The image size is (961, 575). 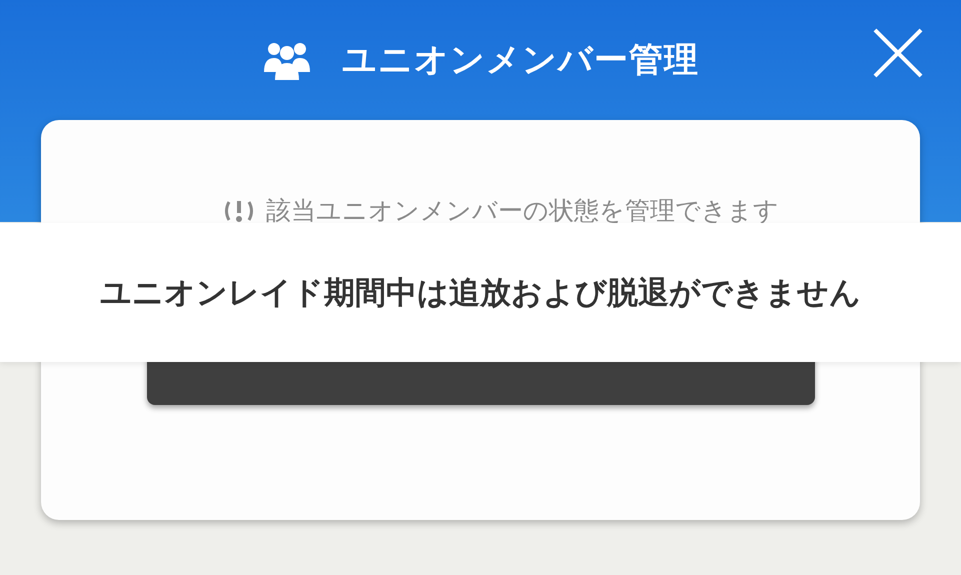 What do you see at coordinates (287, 60) in the screenshot?
I see `people-icon` at bounding box center [287, 60].